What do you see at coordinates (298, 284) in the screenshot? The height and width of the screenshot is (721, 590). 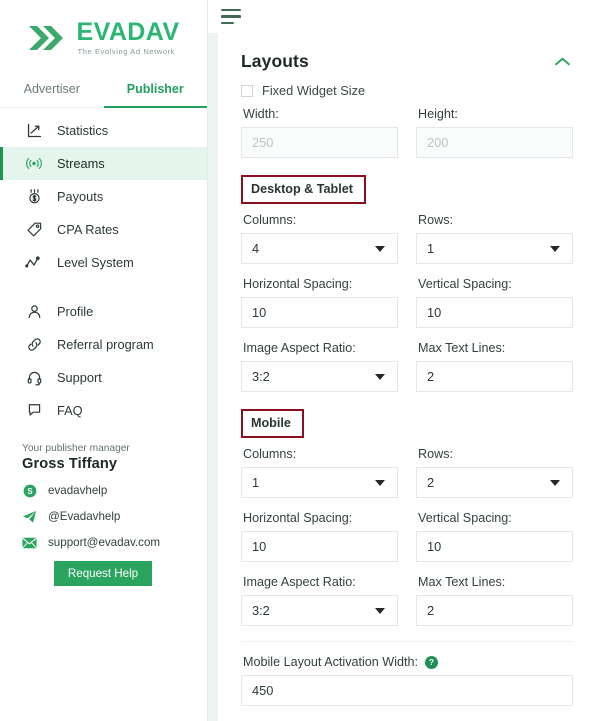 I see `desktop-hspacing-label: Horizontal Spacing:` at bounding box center [298, 284].